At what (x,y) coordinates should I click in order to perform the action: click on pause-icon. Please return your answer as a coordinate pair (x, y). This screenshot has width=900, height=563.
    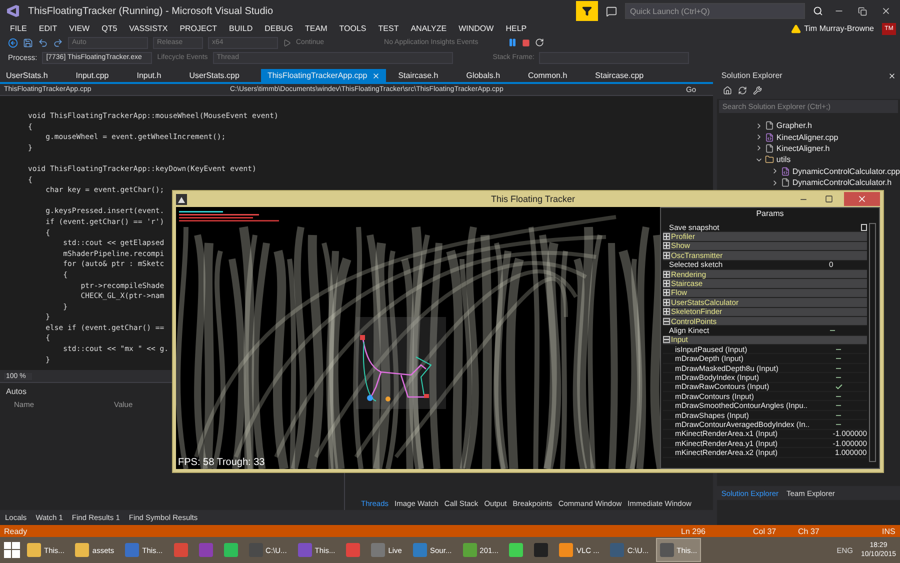
    Looking at the image, I should click on (513, 42).